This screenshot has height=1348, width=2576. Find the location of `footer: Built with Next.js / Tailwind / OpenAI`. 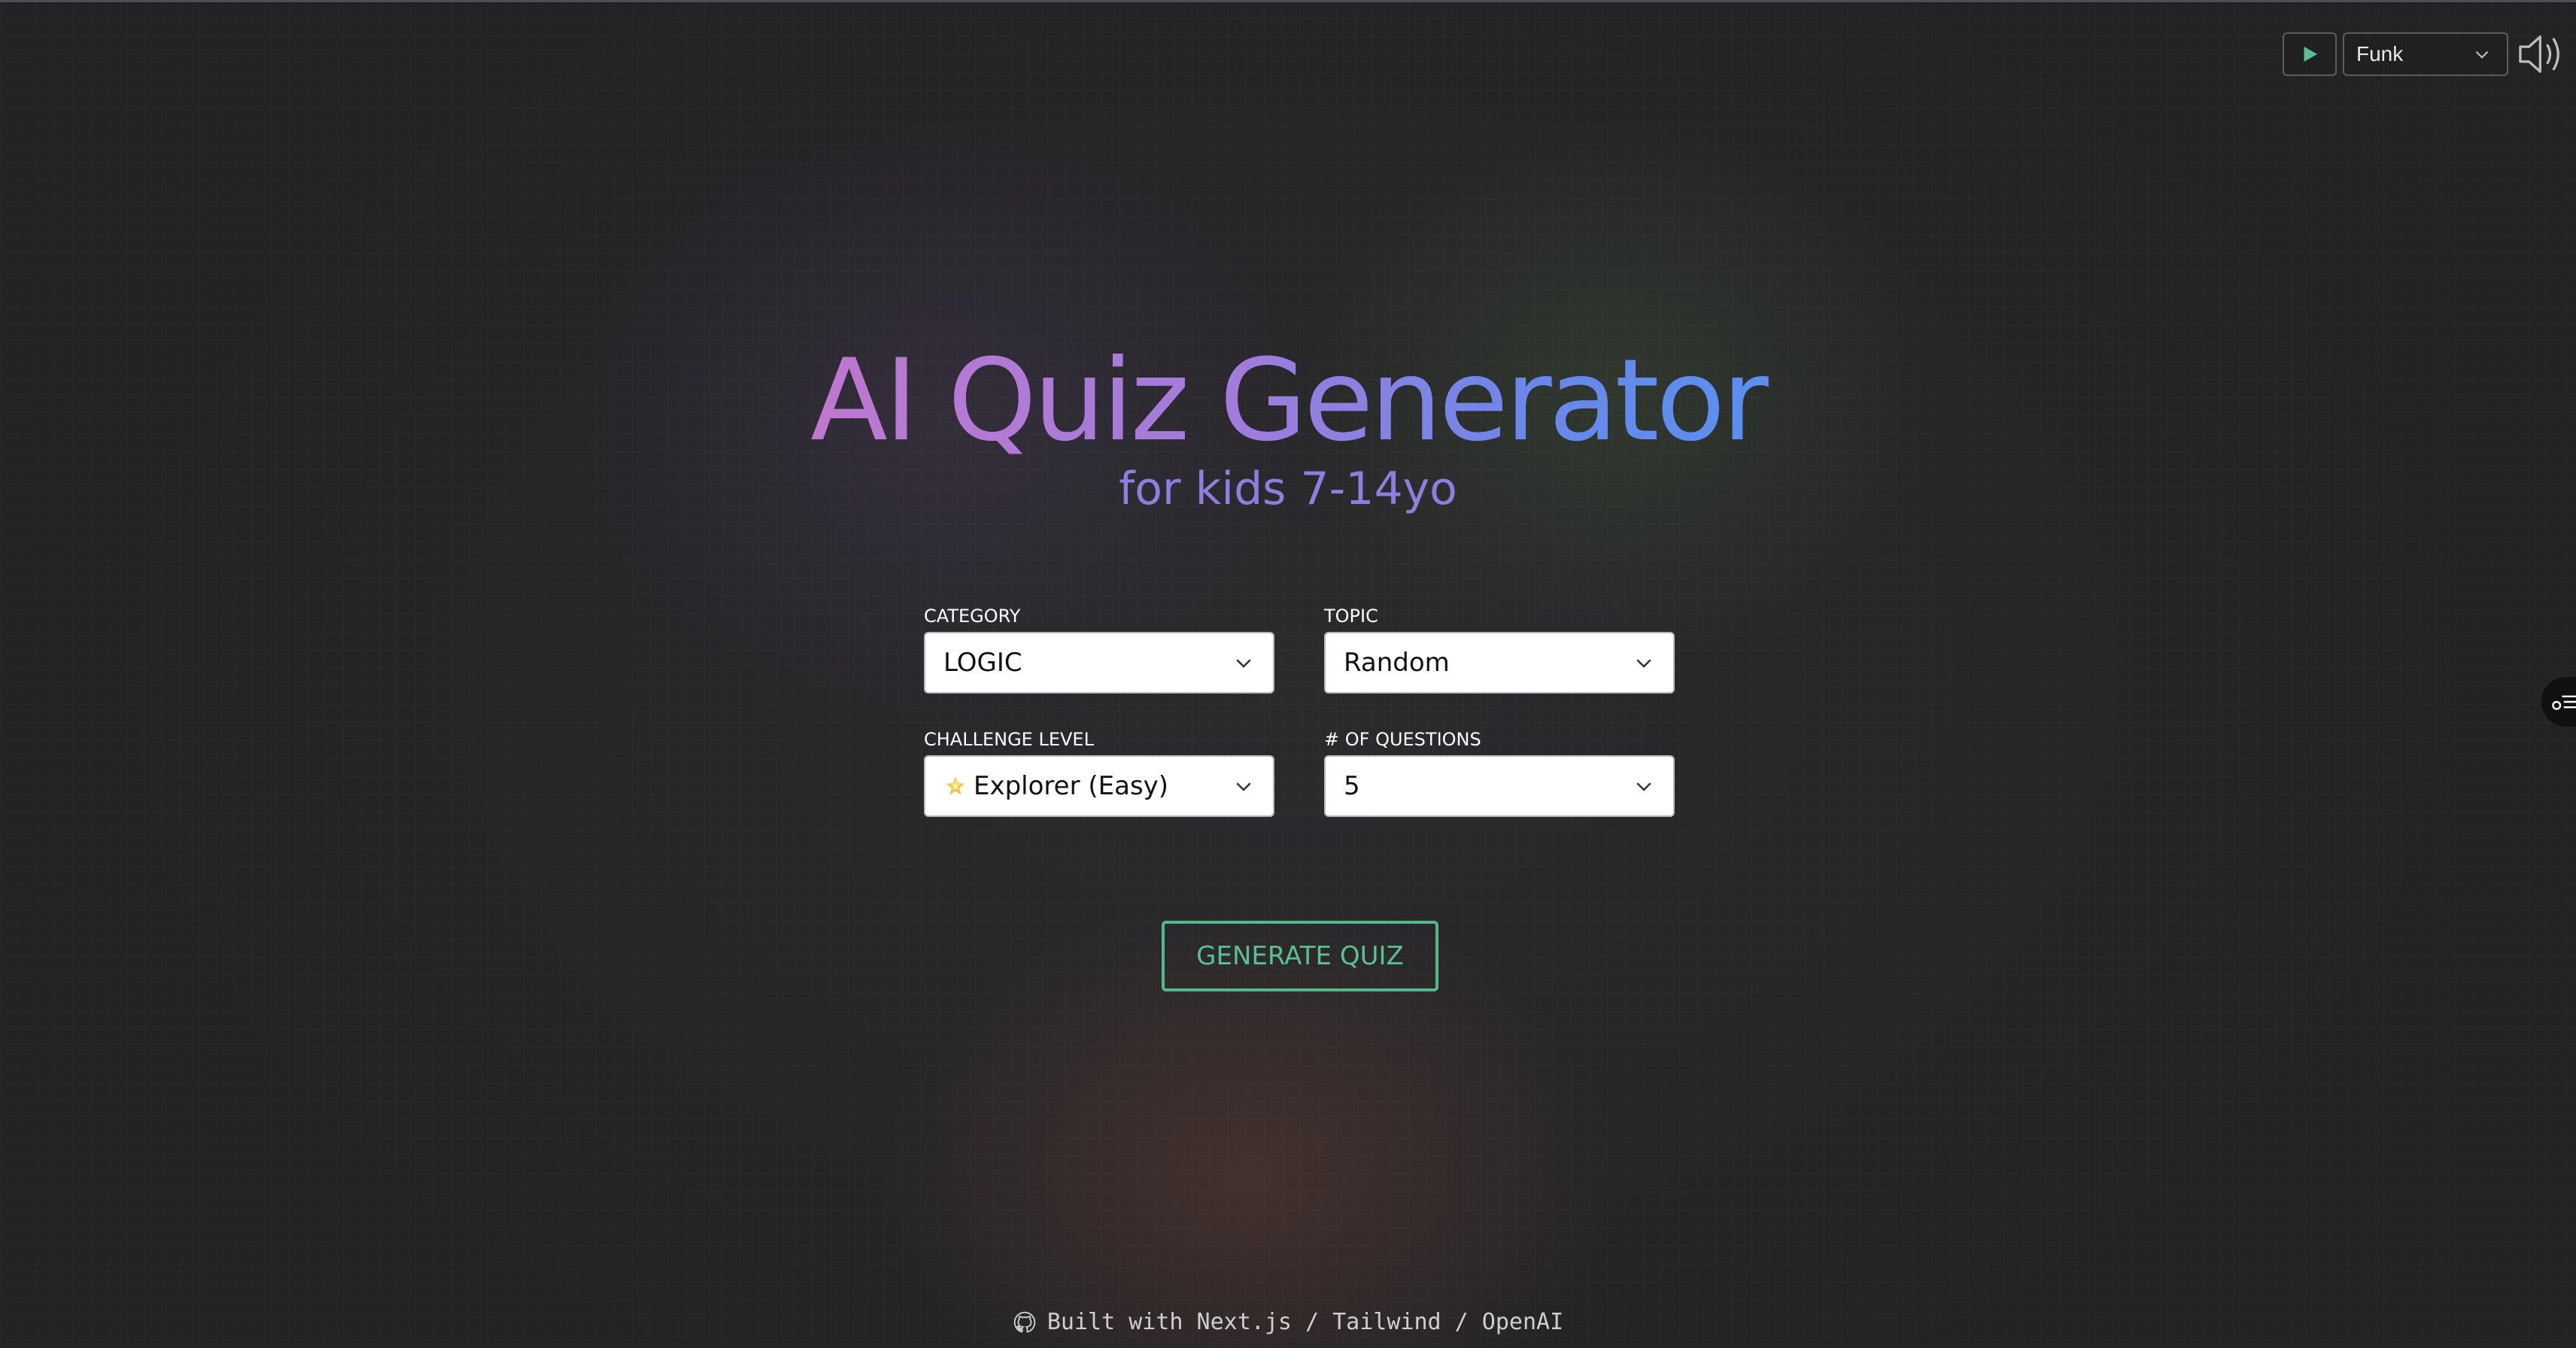

footer: Built with Next.js / Tailwind / OpenAI is located at coordinates (1288, 1322).